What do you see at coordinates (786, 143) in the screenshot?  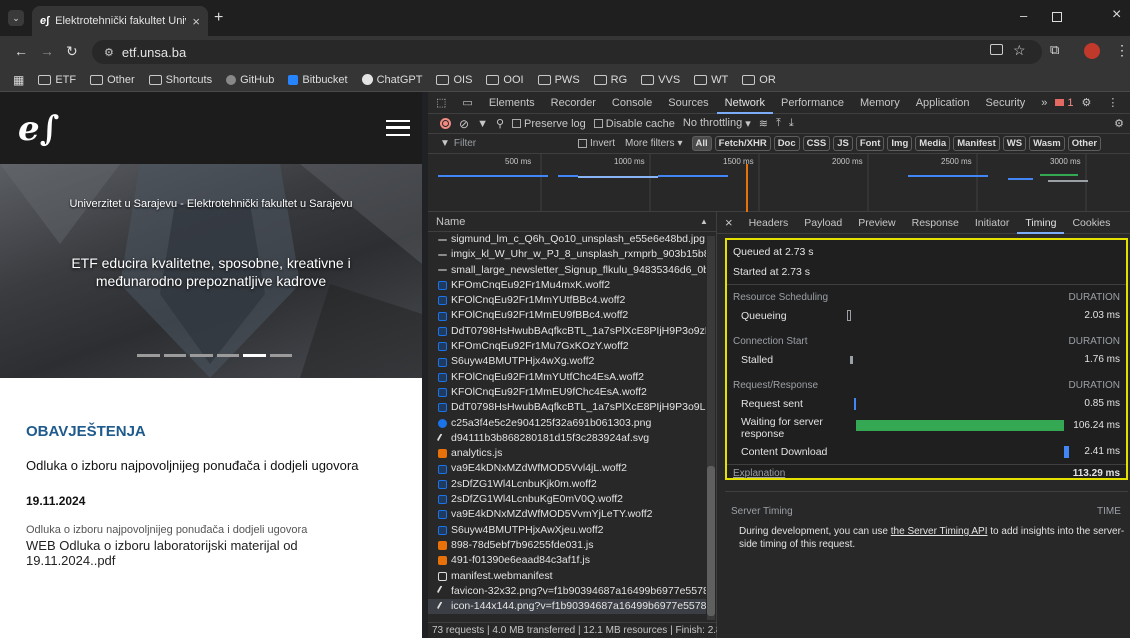 I see `filter-chip-doc: Doc` at bounding box center [786, 143].